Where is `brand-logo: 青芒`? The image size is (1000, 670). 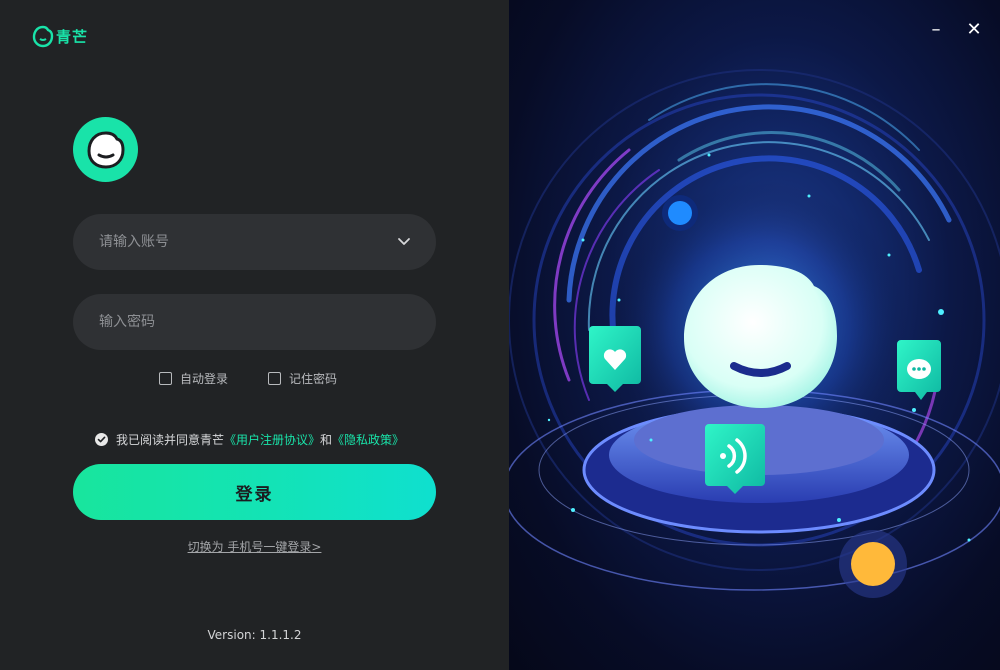
brand-logo: 青芒 is located at coordinates (60, 36).